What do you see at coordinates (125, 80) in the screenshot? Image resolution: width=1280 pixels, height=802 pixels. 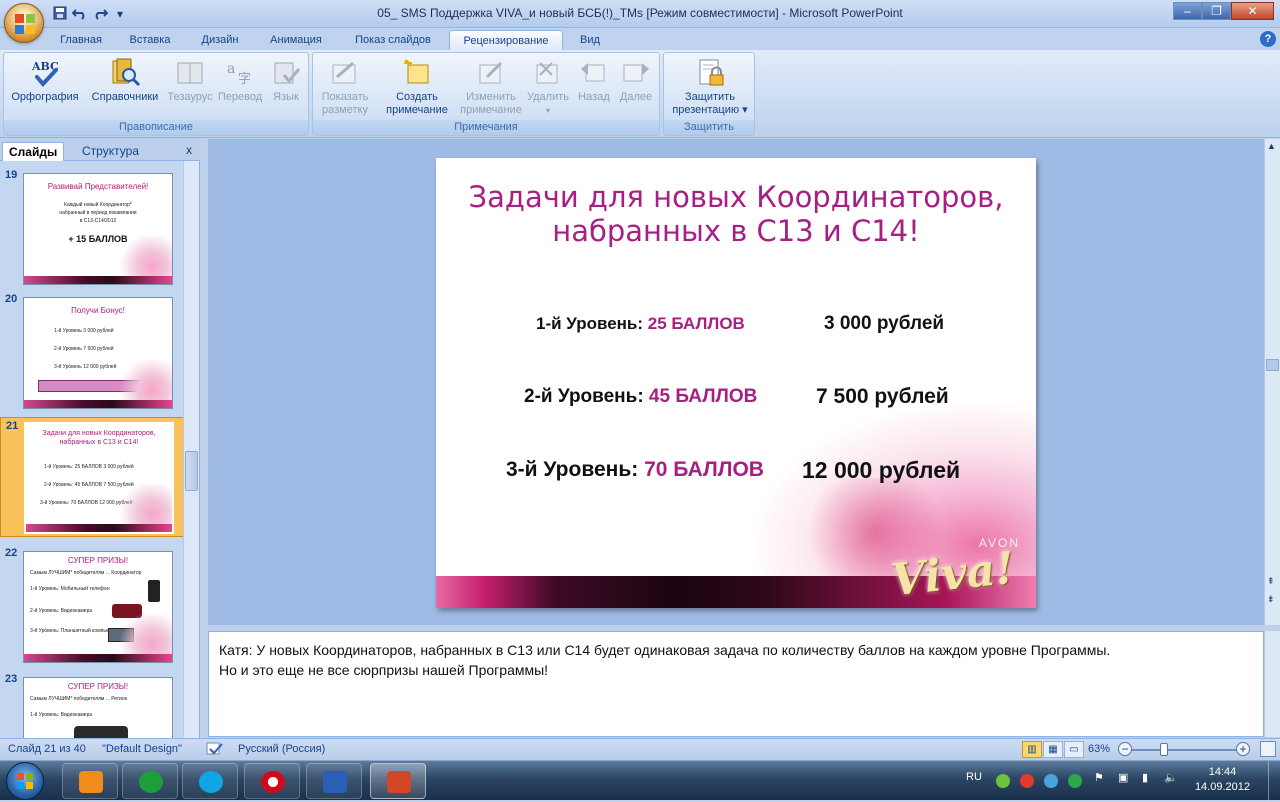 I see `research-button: Справочники` at bounding box center [125, 80].